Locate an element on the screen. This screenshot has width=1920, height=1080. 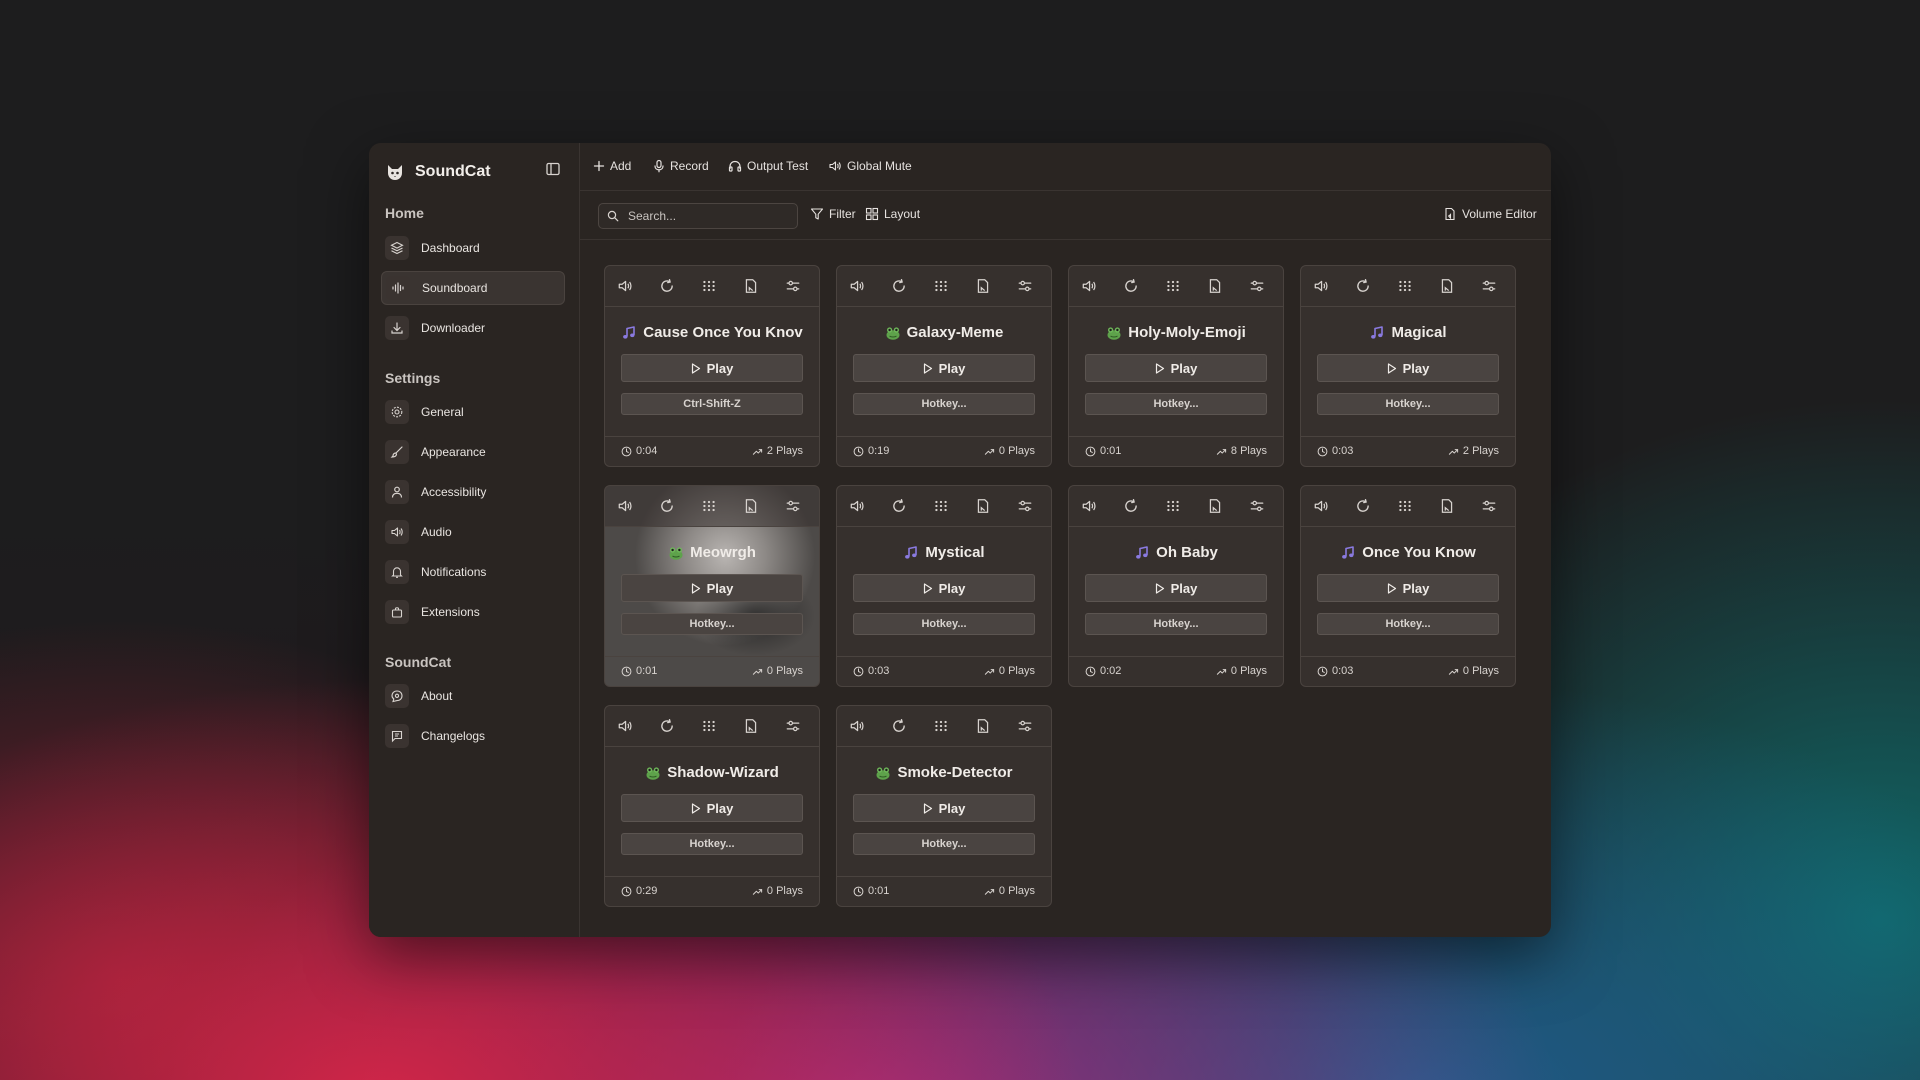
sidebar-item-about: About is located at coordinates (473, 696).